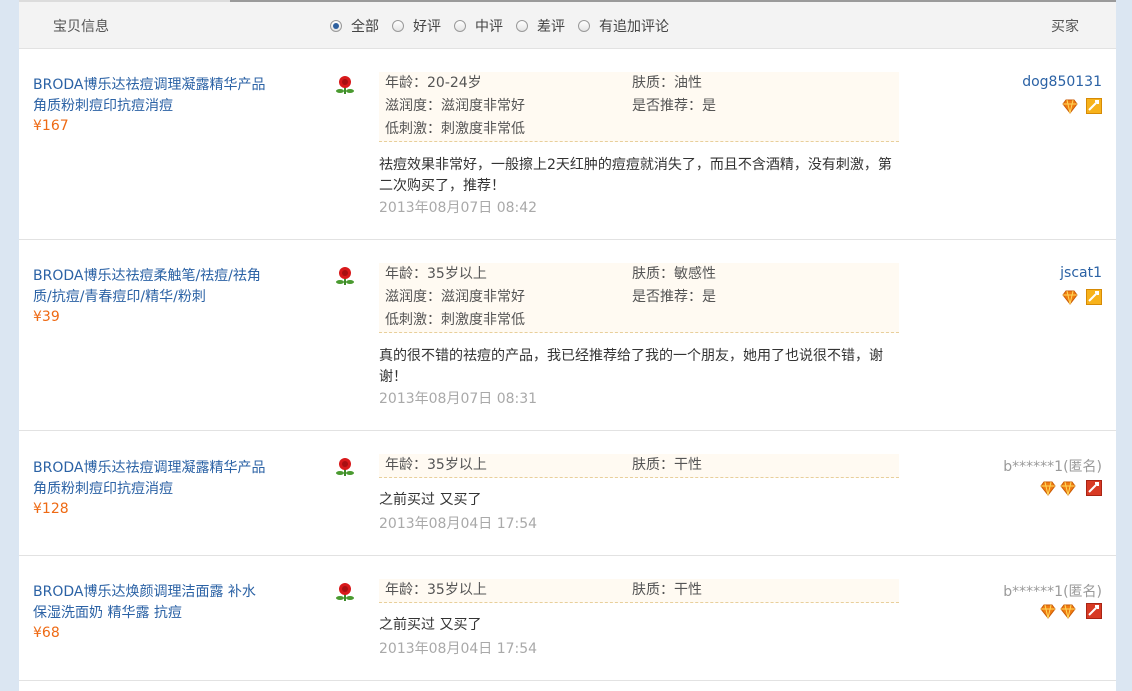 This screenshot has height=691, width=1132. Describe the element at coordinates (336, 26) in the screenshot. I see `radio-selected-icon` at that location.